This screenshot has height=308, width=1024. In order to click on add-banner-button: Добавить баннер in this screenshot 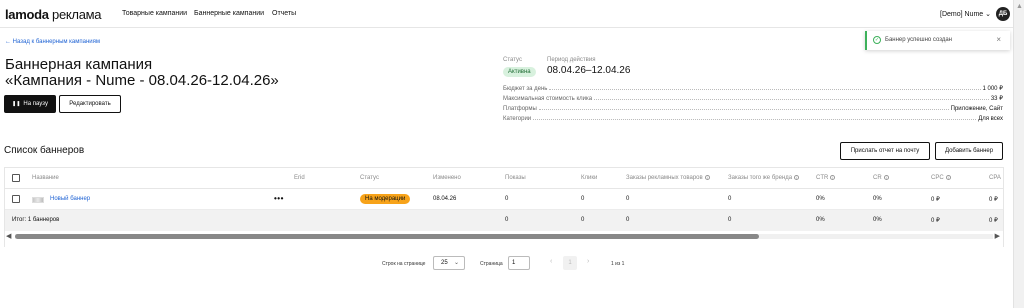, I will do `click(969, 151)`.